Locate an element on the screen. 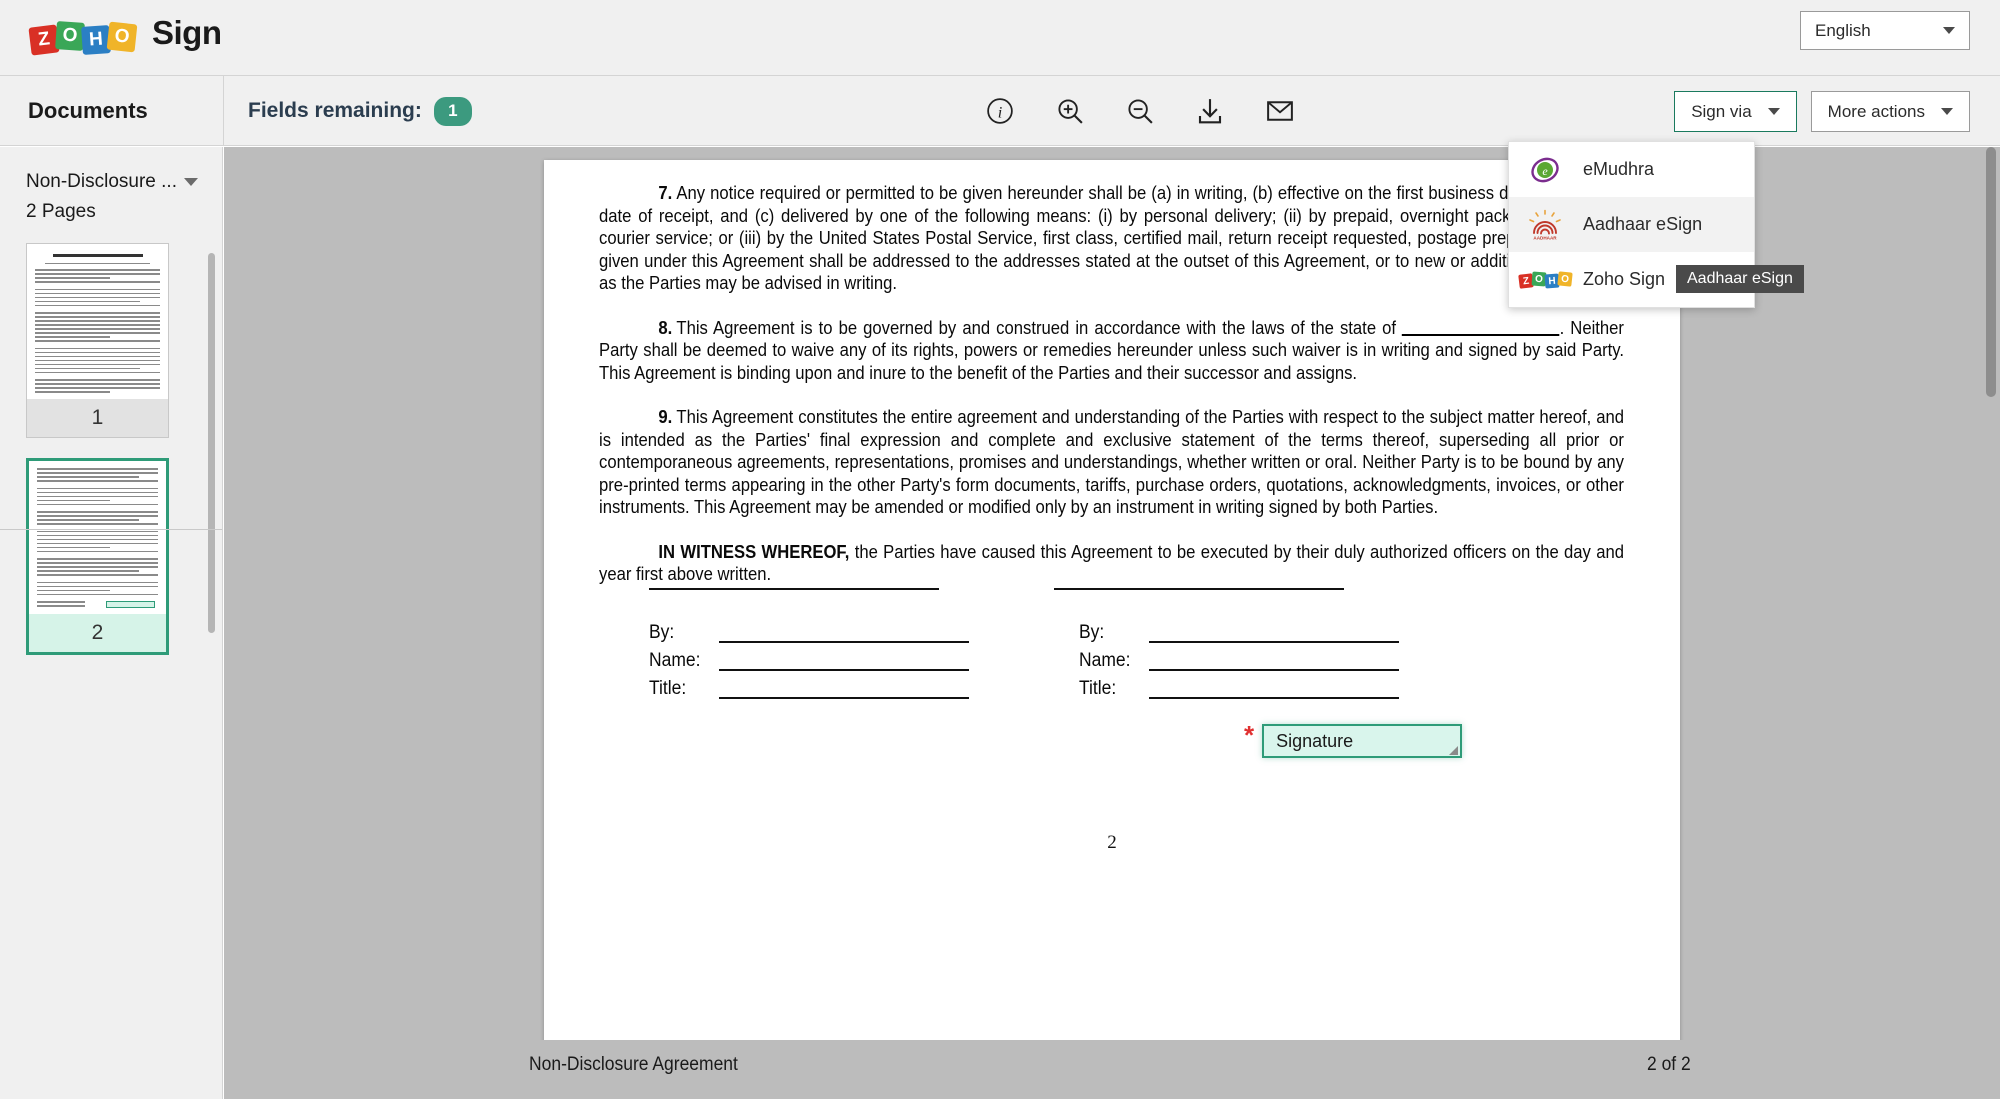 The image size is (2000, 1099). language-selector-value: English is located at coordinates (1843, 30).